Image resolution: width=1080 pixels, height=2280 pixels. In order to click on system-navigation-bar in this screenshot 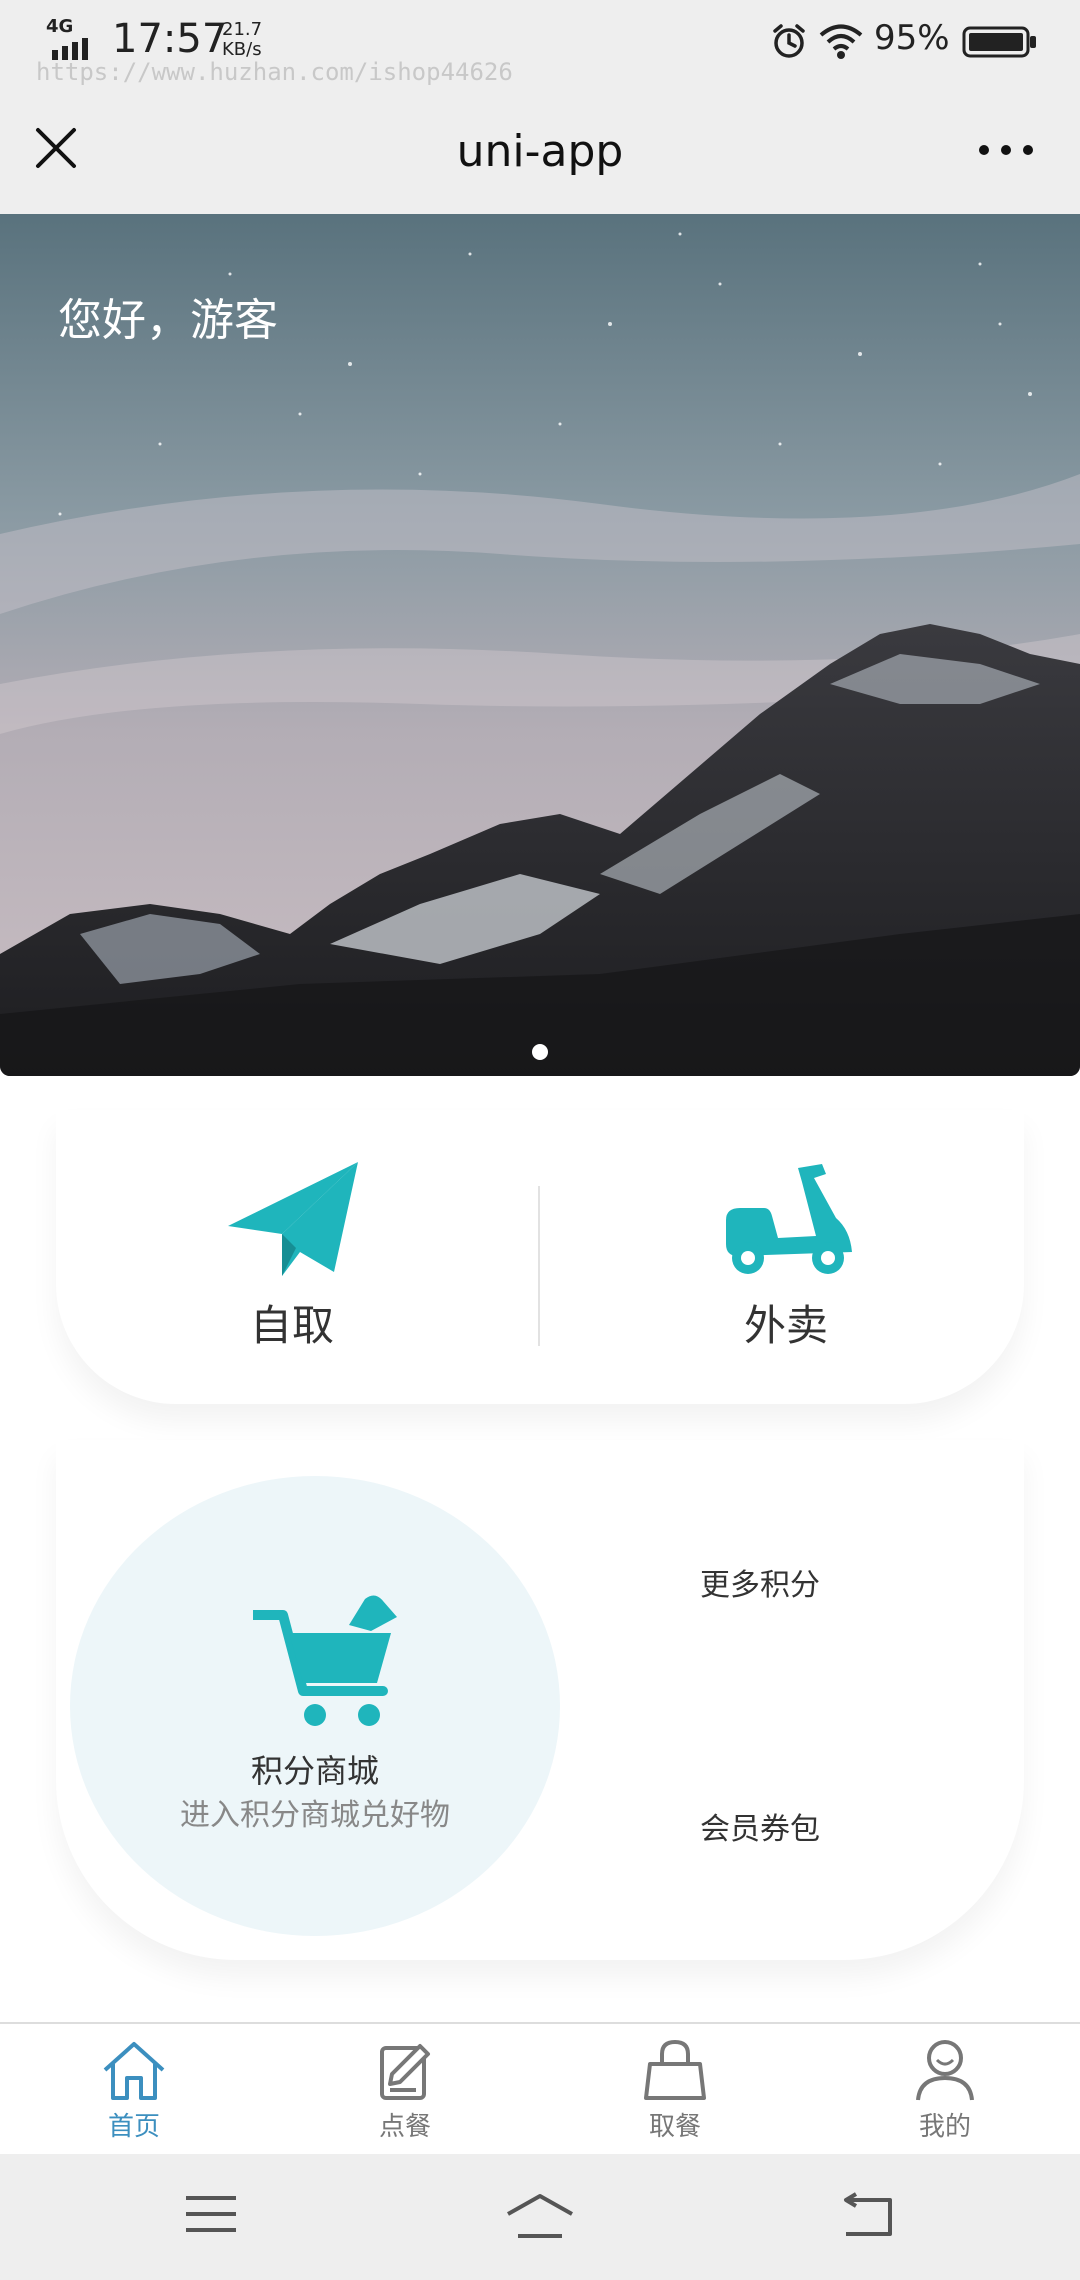, I will do `click(540, 2217)`.